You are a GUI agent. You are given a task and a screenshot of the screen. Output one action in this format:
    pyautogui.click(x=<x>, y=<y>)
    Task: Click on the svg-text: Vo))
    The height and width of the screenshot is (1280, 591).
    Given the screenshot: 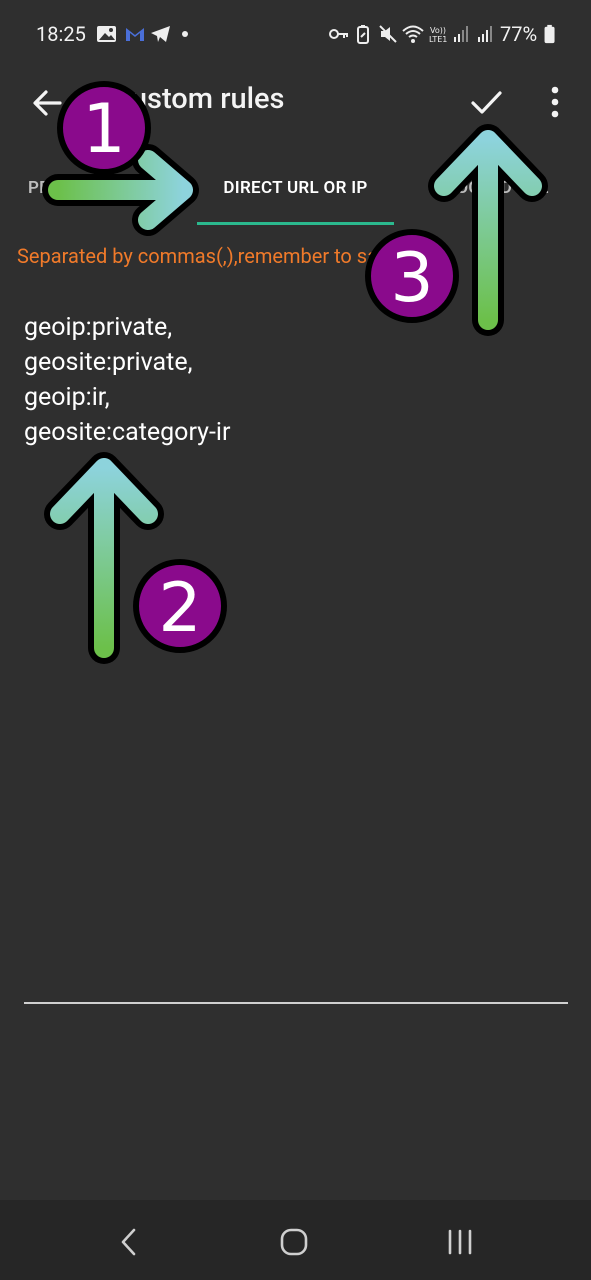 What is the action you would take?
    pyautogui.click(x=438, y=30)
    